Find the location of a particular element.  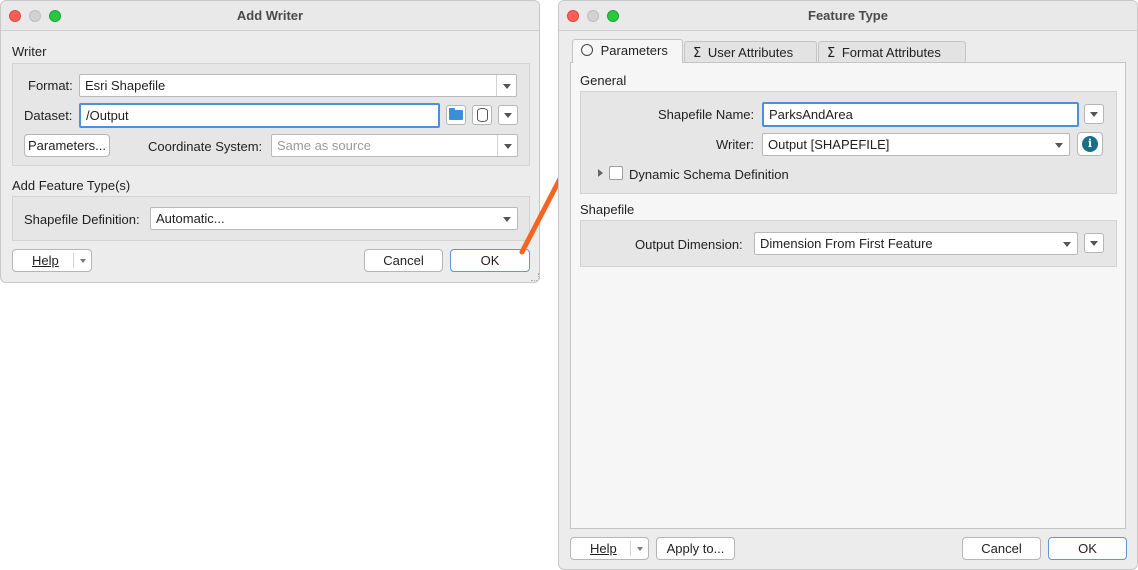

tab-parameters: Parameters is located at coordinates (627, 51).